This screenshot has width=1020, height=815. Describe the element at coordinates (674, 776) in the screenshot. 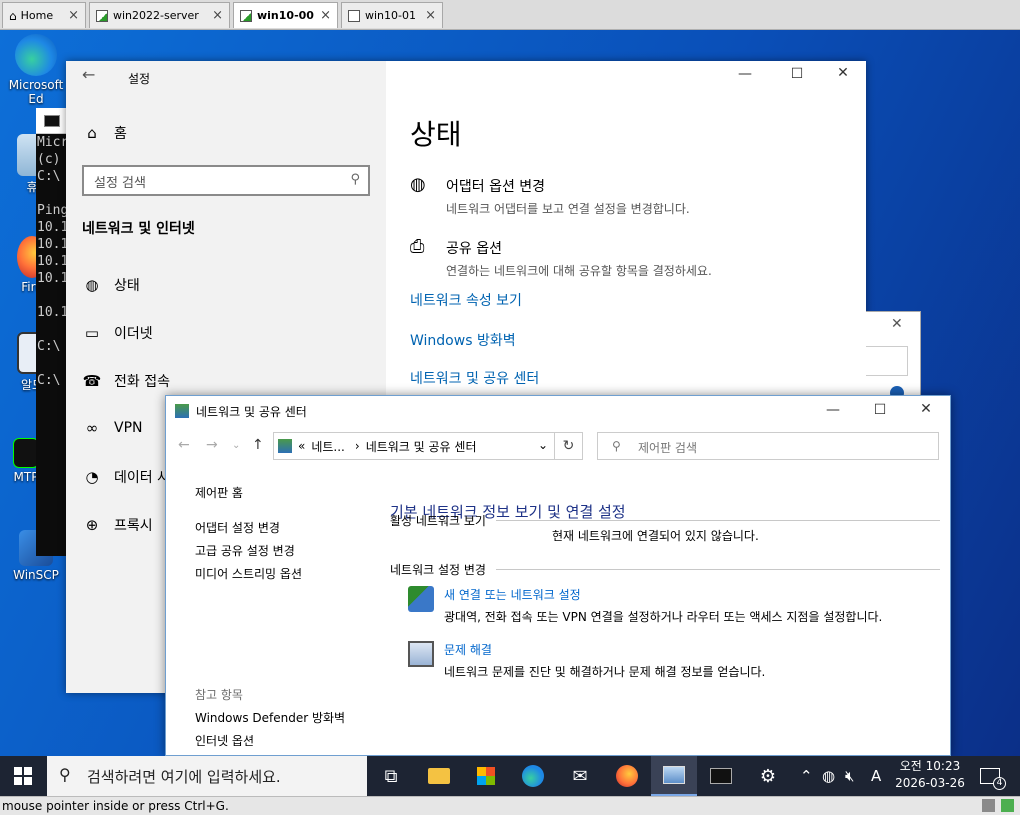

I see `network-center-button` at that location.